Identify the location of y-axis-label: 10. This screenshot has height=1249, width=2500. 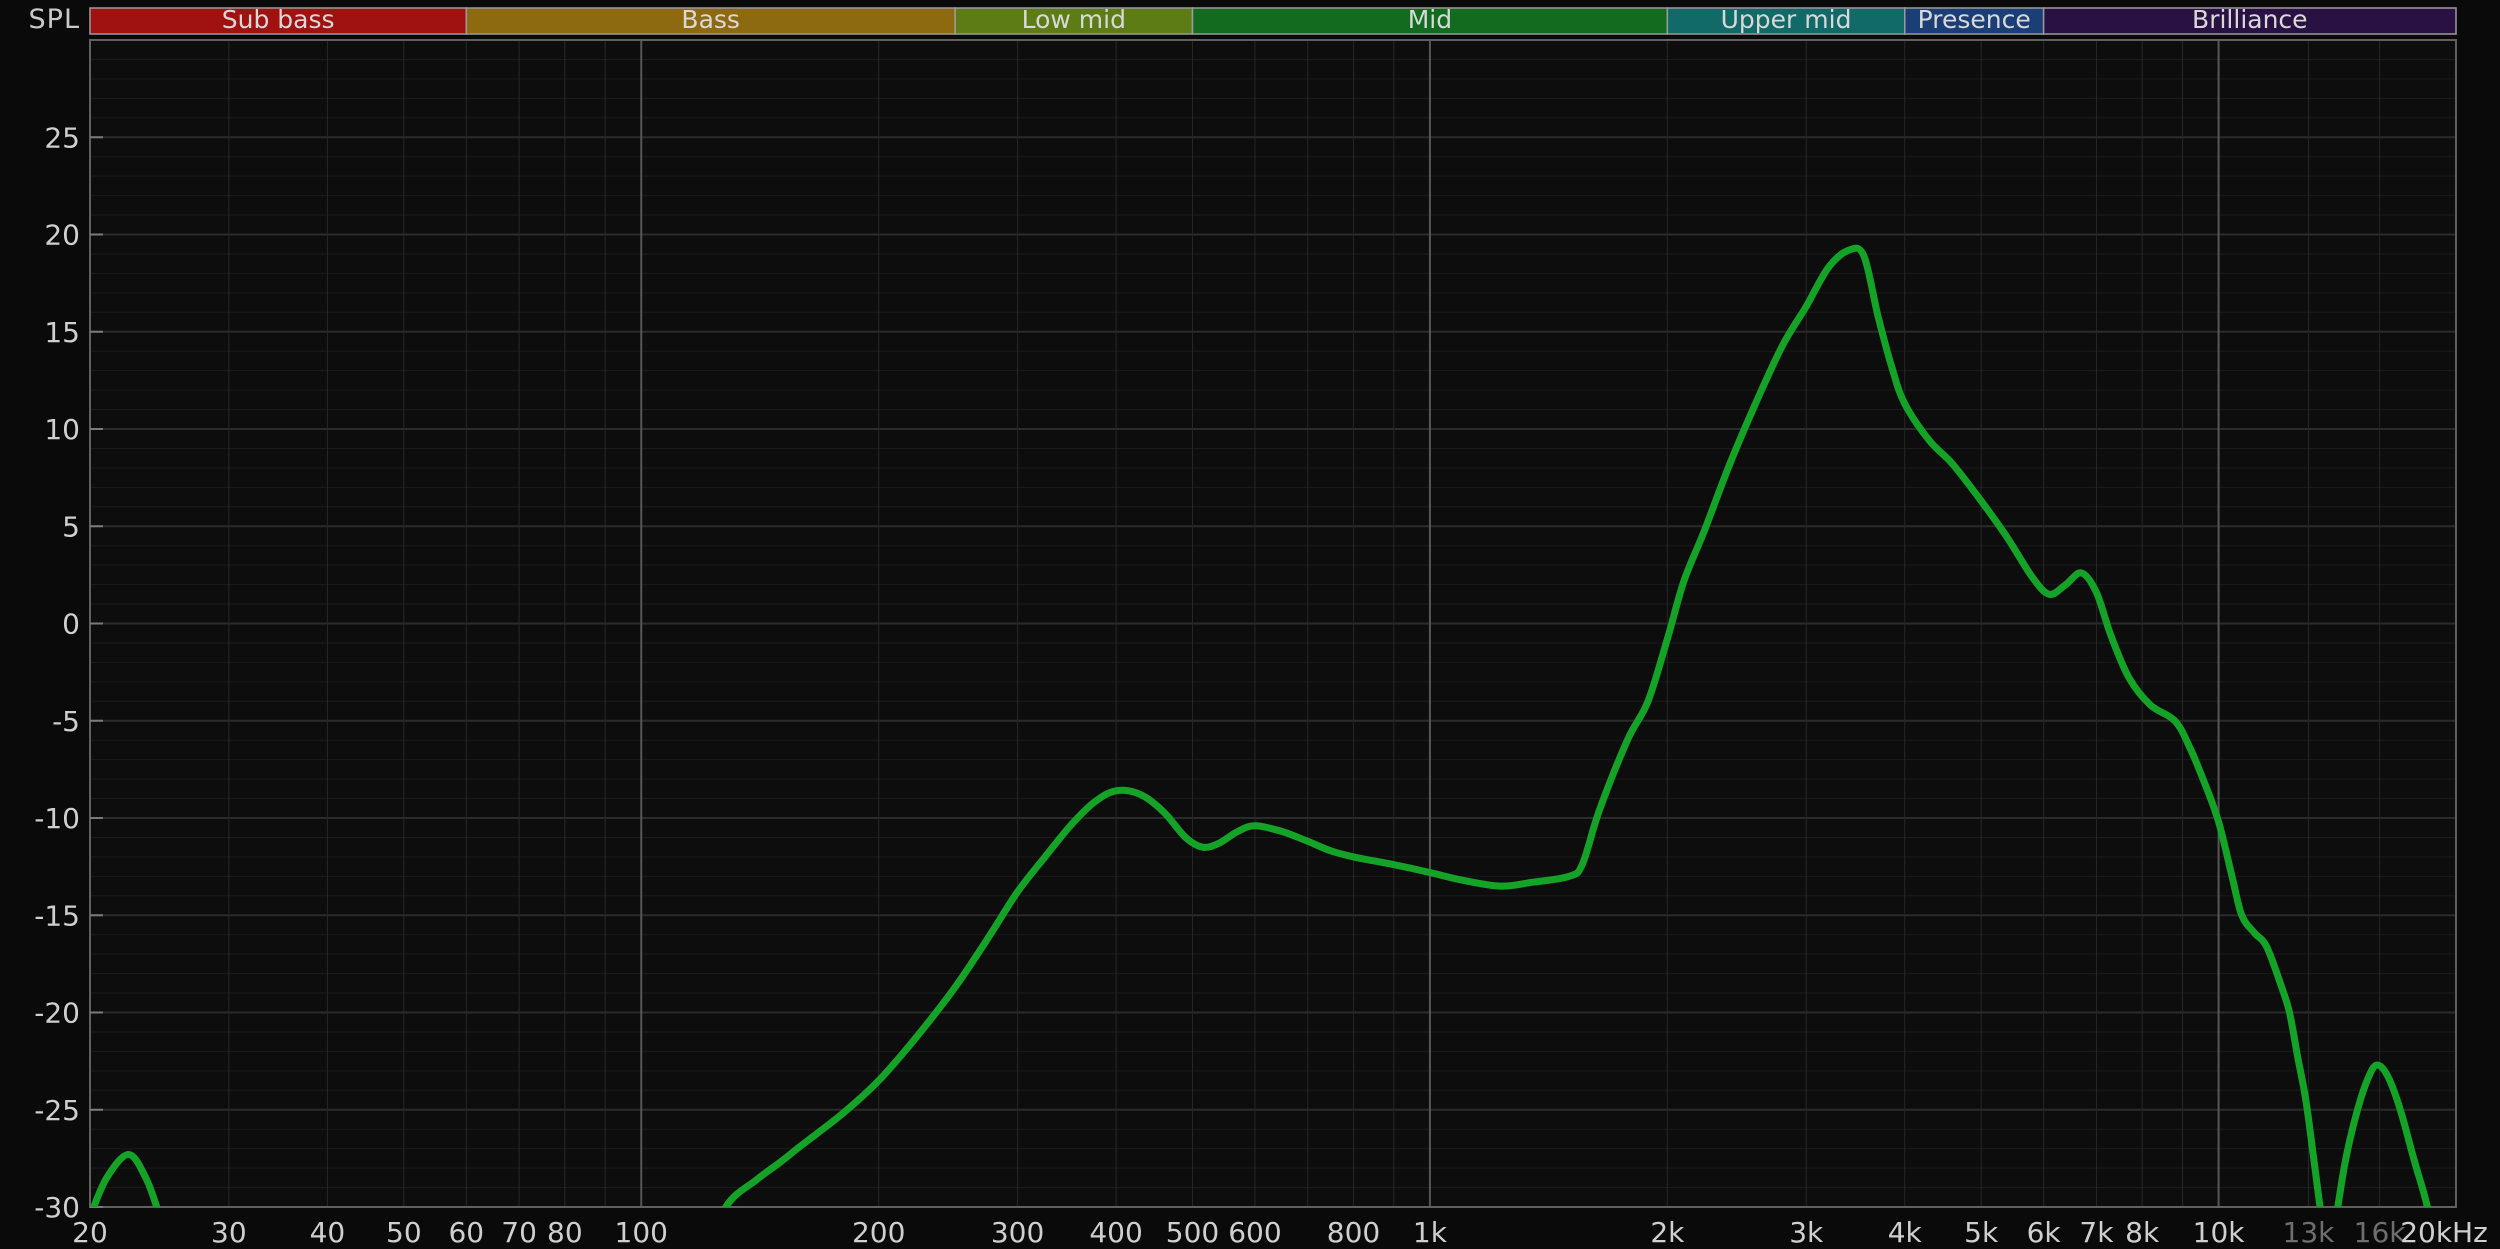
(62, 429).